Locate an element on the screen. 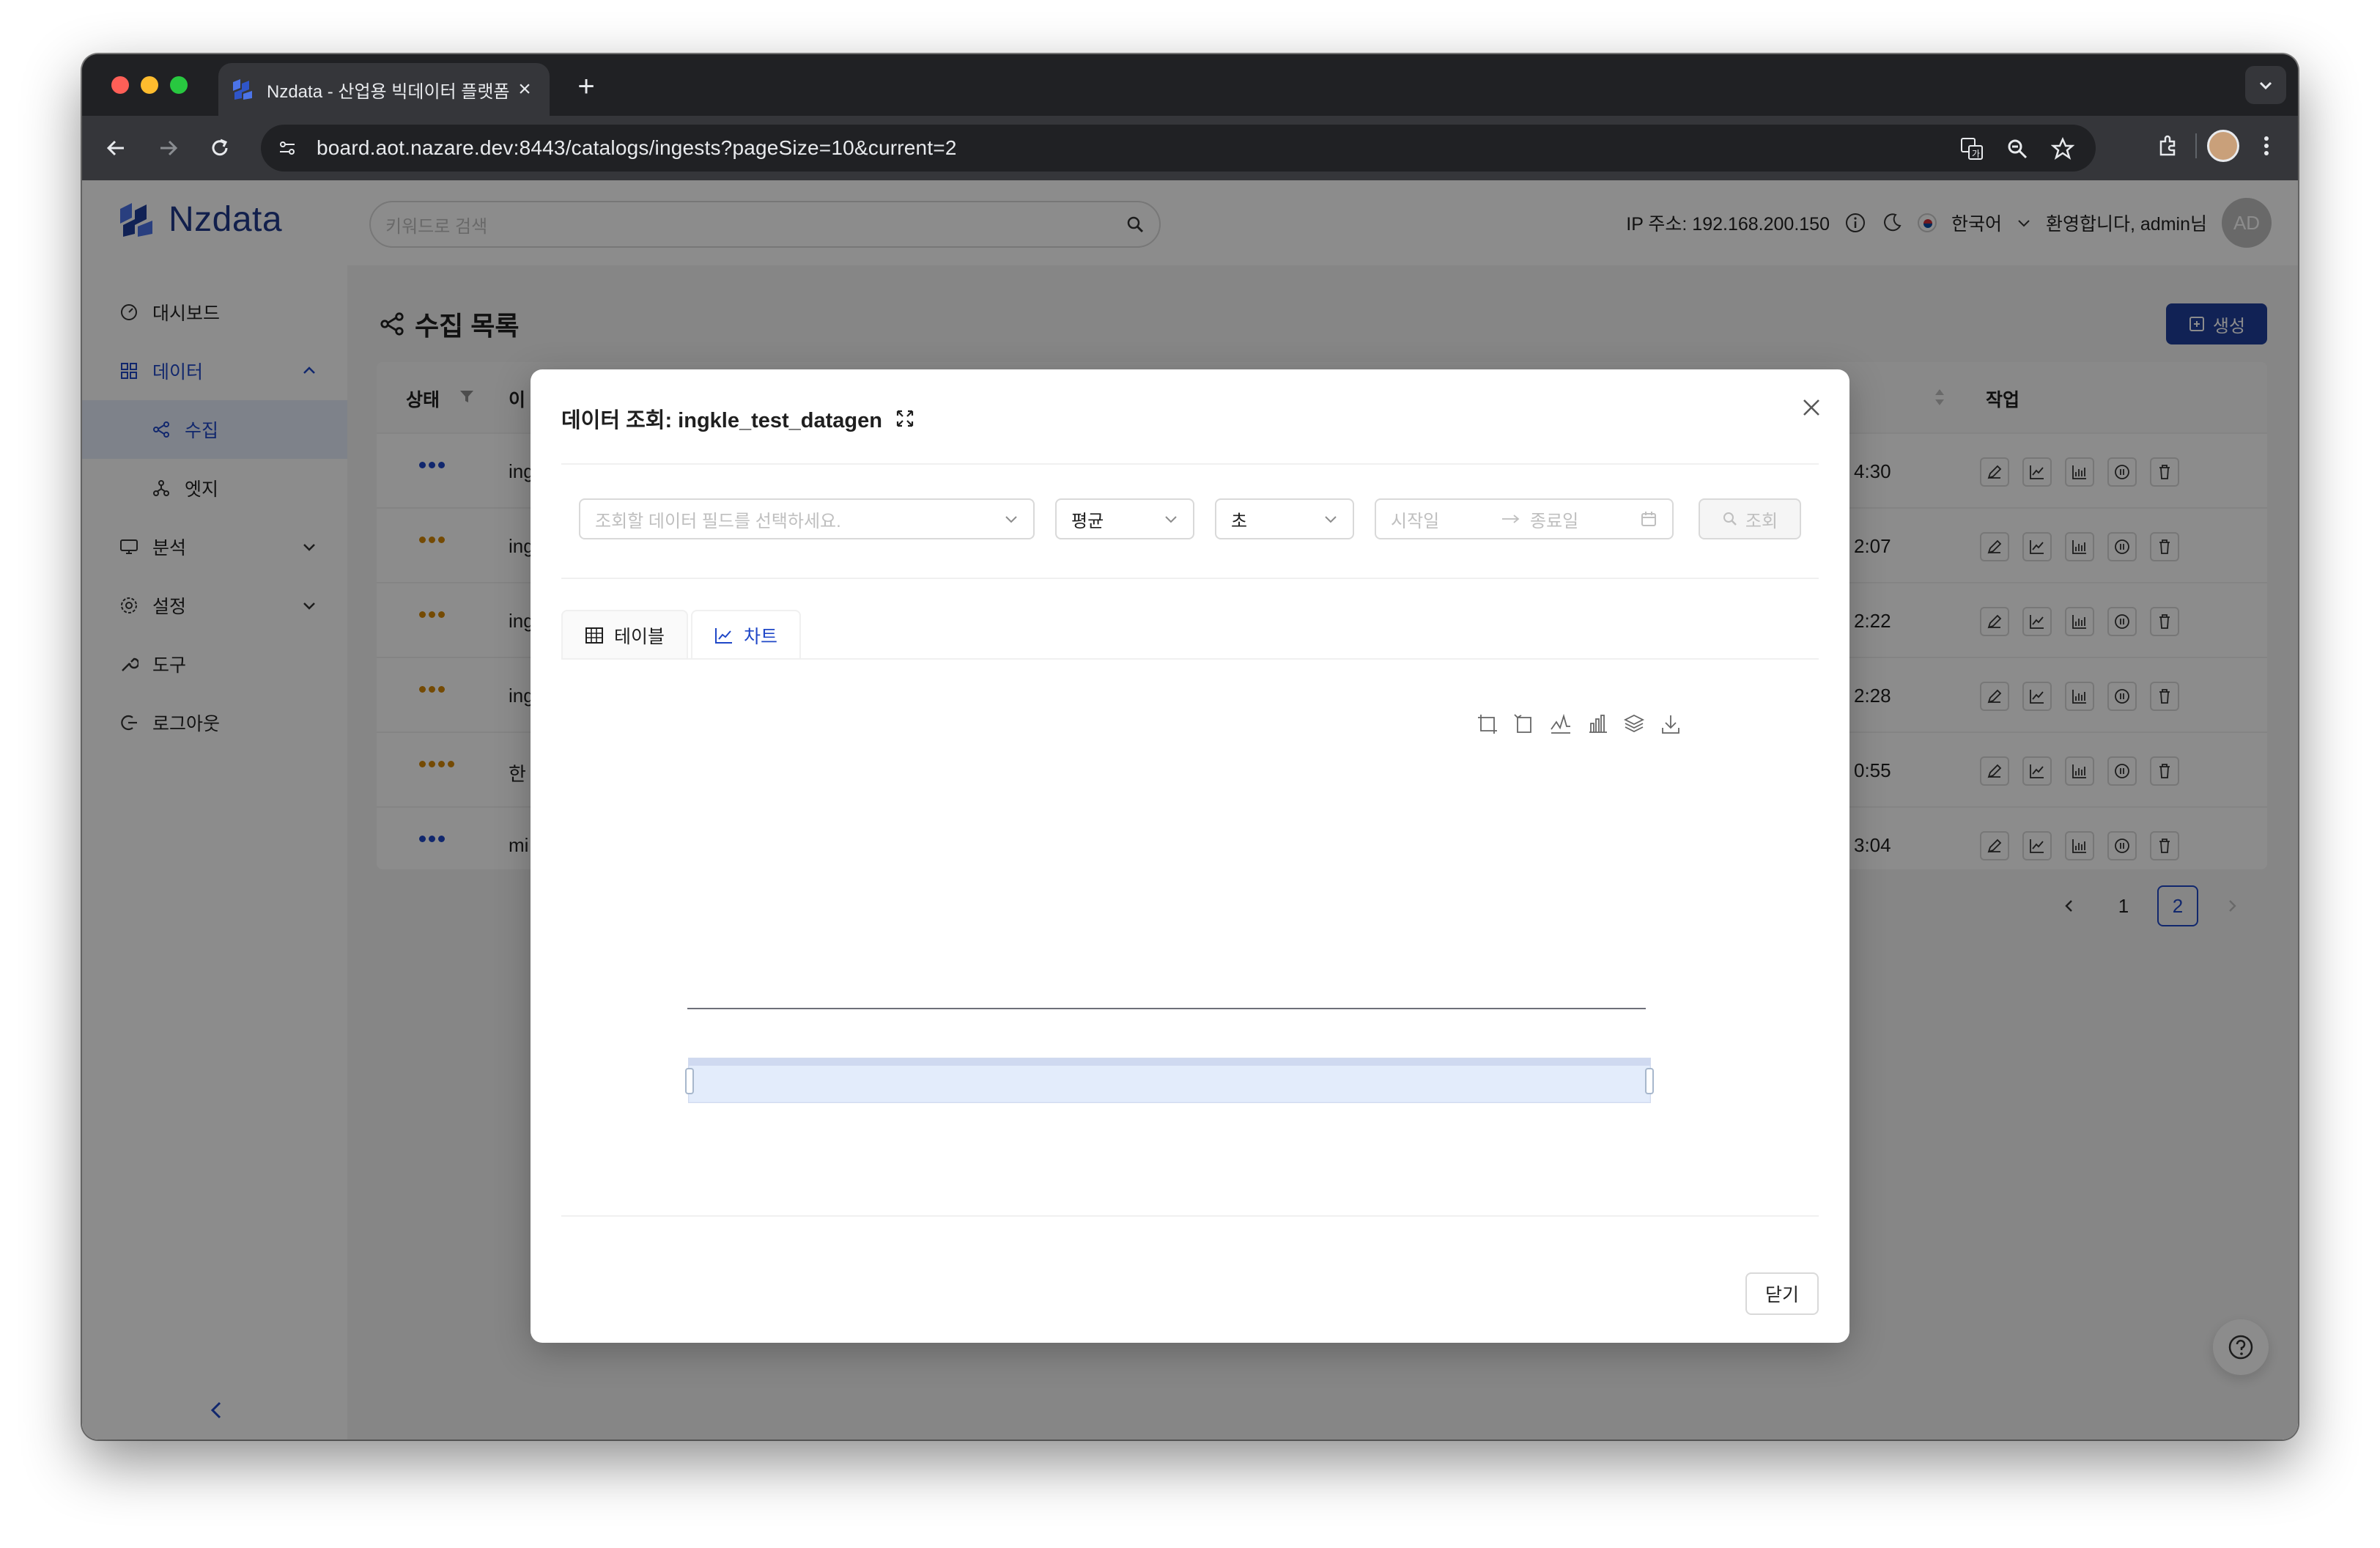  query-button: 조회 is located at coordinates (1750, 518).